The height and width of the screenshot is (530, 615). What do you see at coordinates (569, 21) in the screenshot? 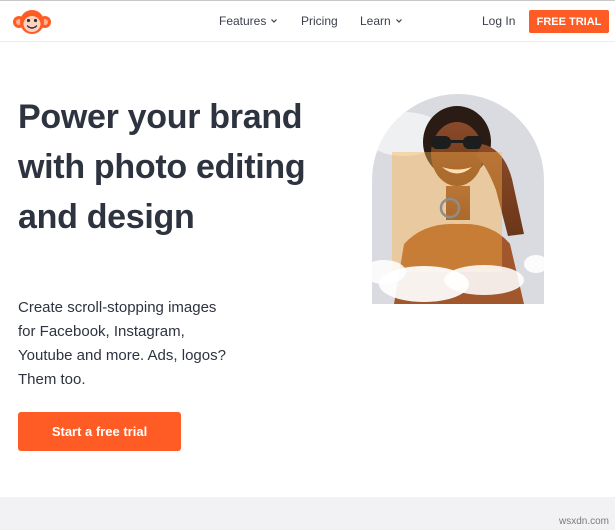
I see `free-trial-button: FREE TRIAL` at bounding box center [569, 21].